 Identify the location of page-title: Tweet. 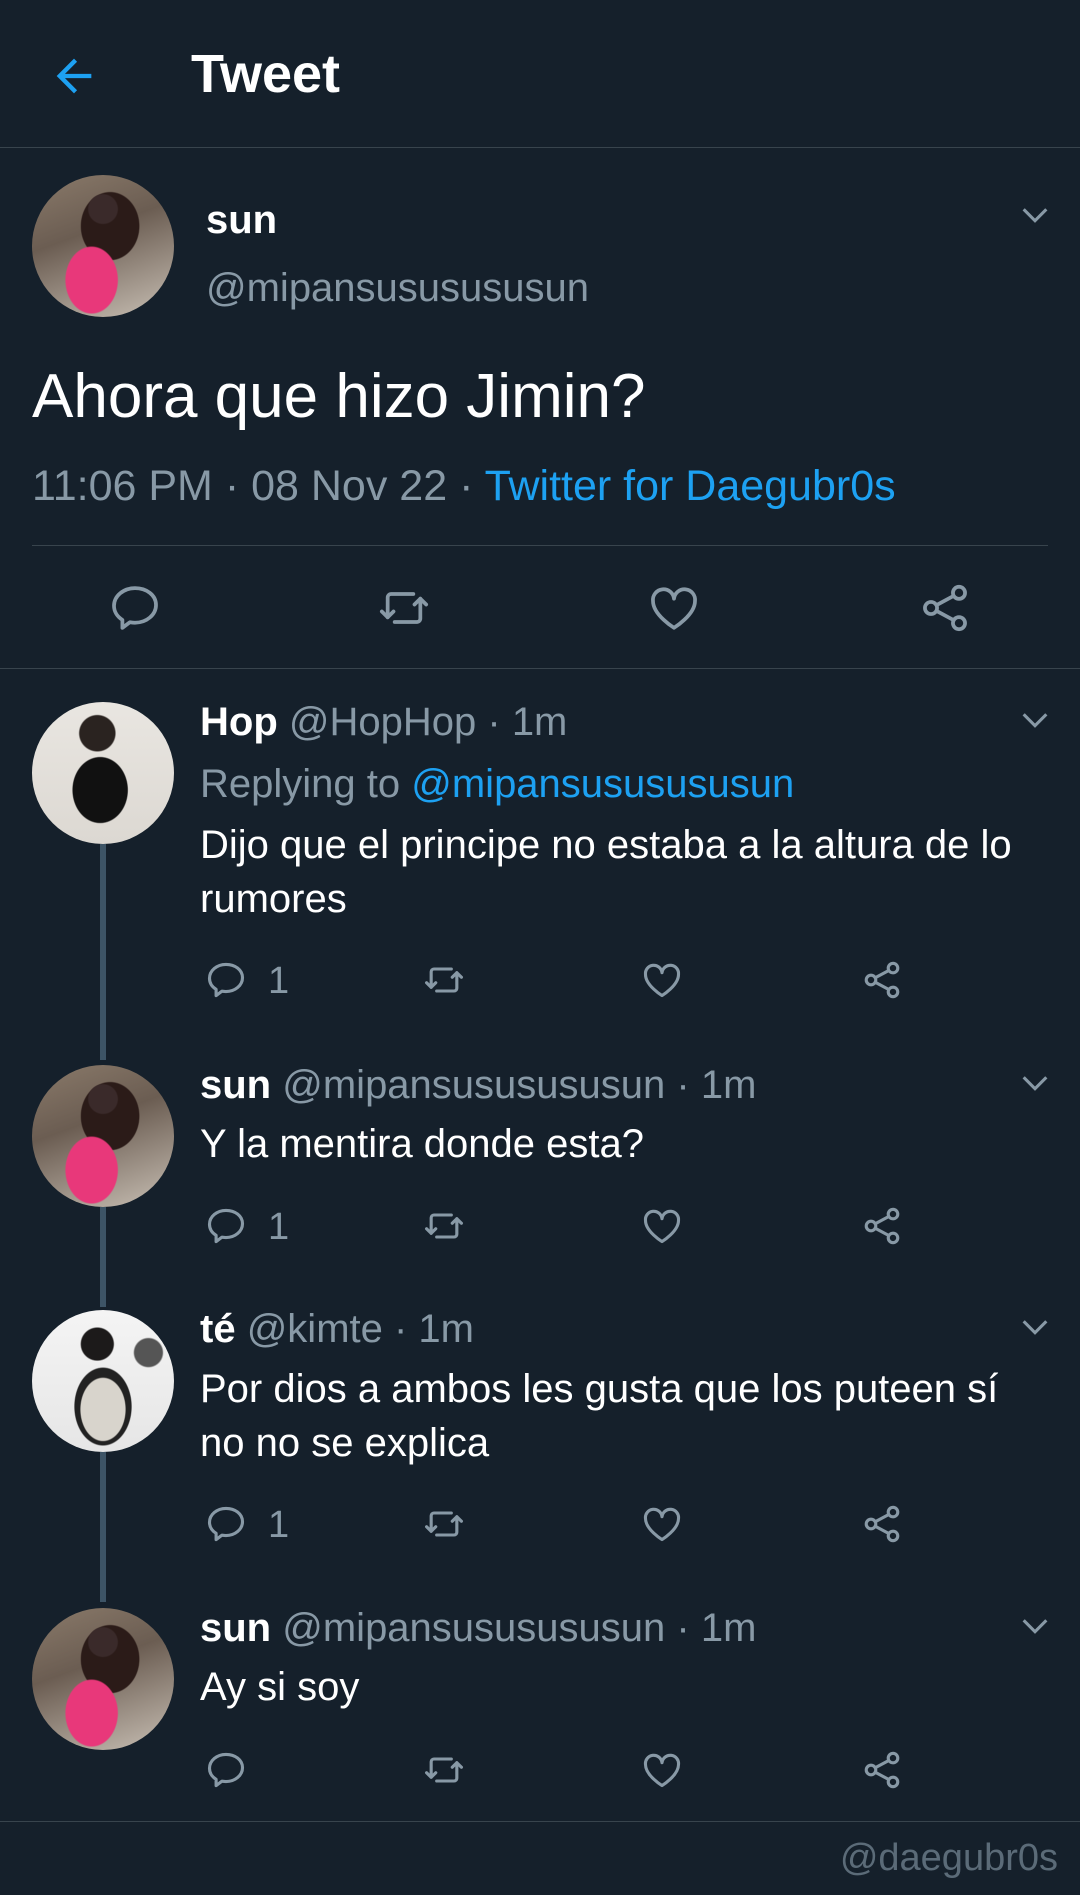
(266, 74).